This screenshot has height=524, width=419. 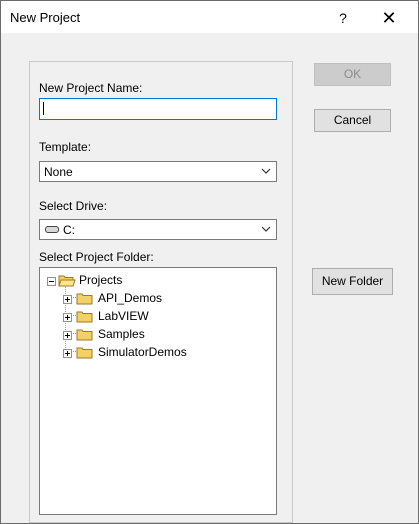 I want to click on help-button: ?, so click(x=343, y=18).